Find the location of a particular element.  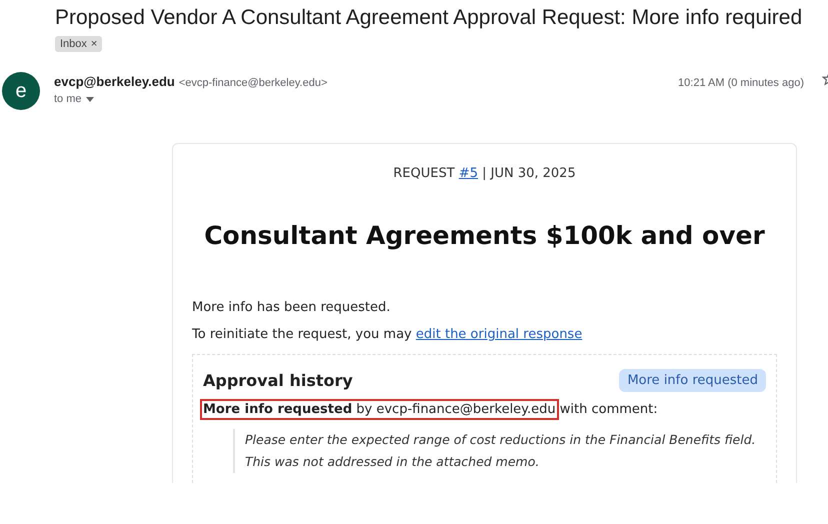

sender-name: evcp@berkeley.edu is located at coordinates (114, 81).